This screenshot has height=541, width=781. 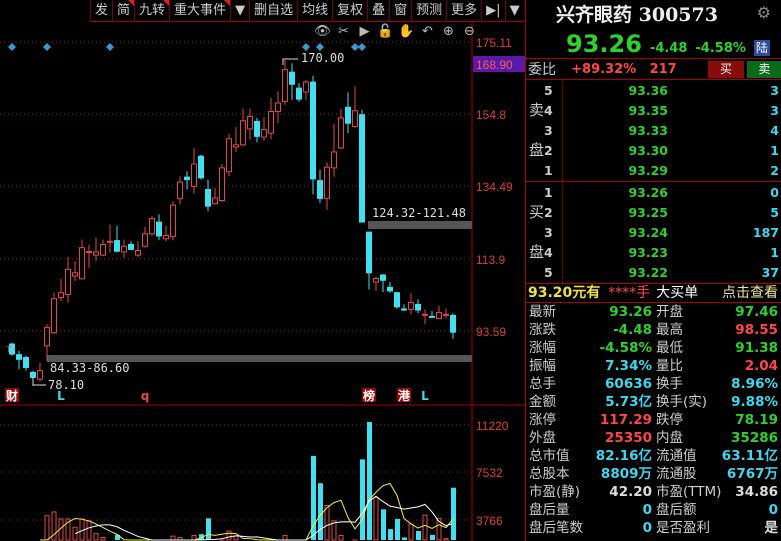 I want to click on stat-label: 内盘, so click(x=669, y=438).